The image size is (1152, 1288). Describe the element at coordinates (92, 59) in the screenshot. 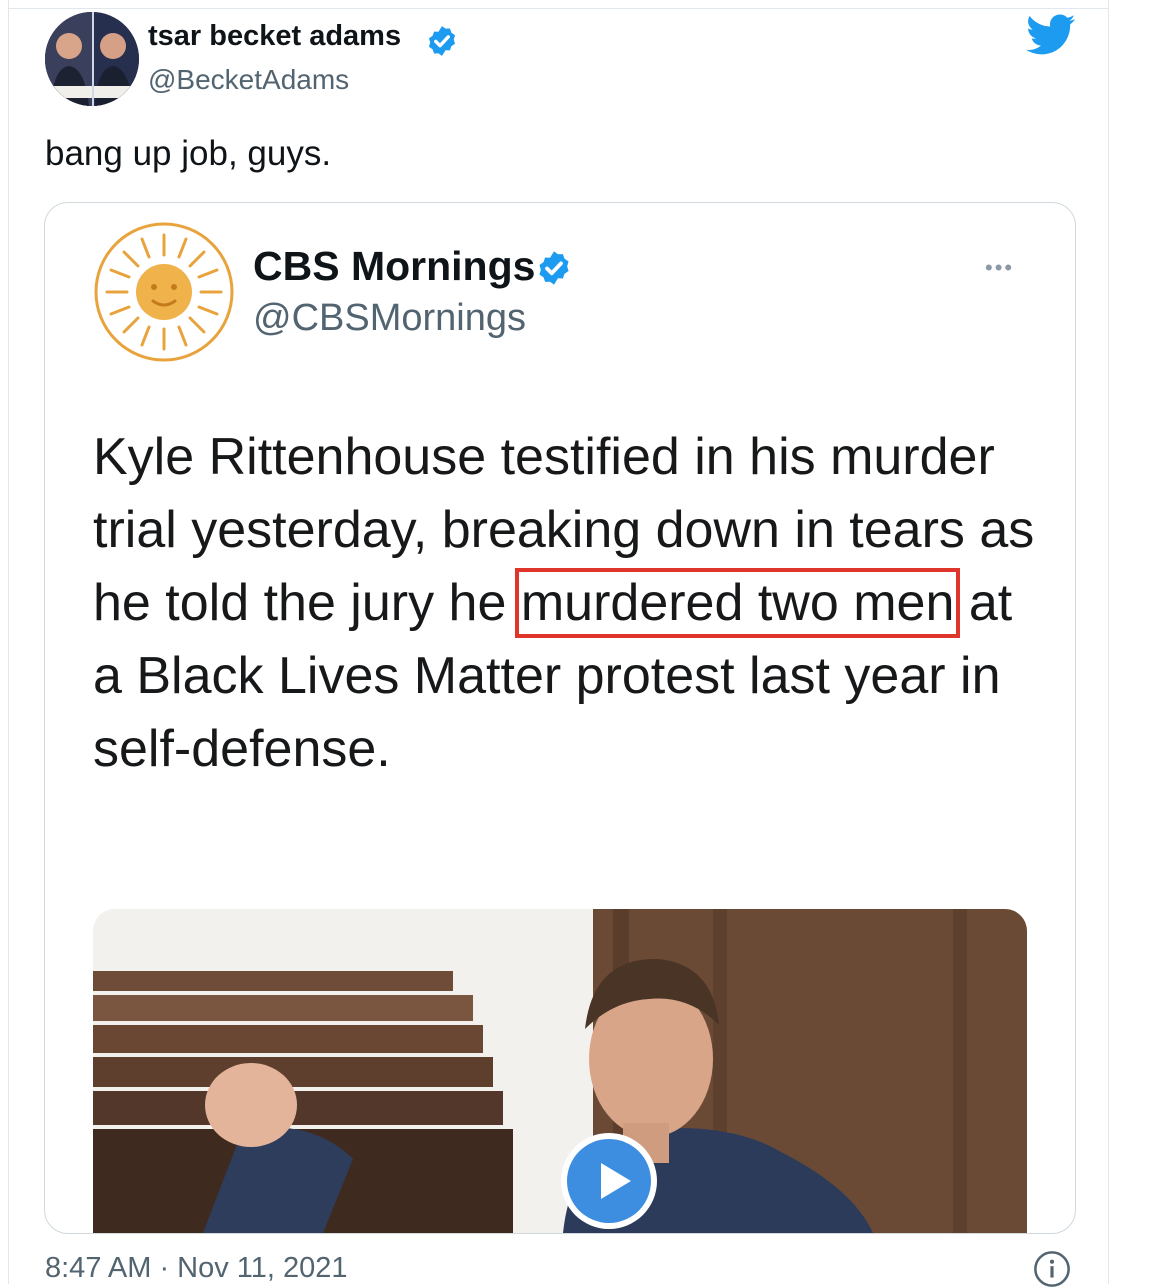

I see `author-avatar` at that location.